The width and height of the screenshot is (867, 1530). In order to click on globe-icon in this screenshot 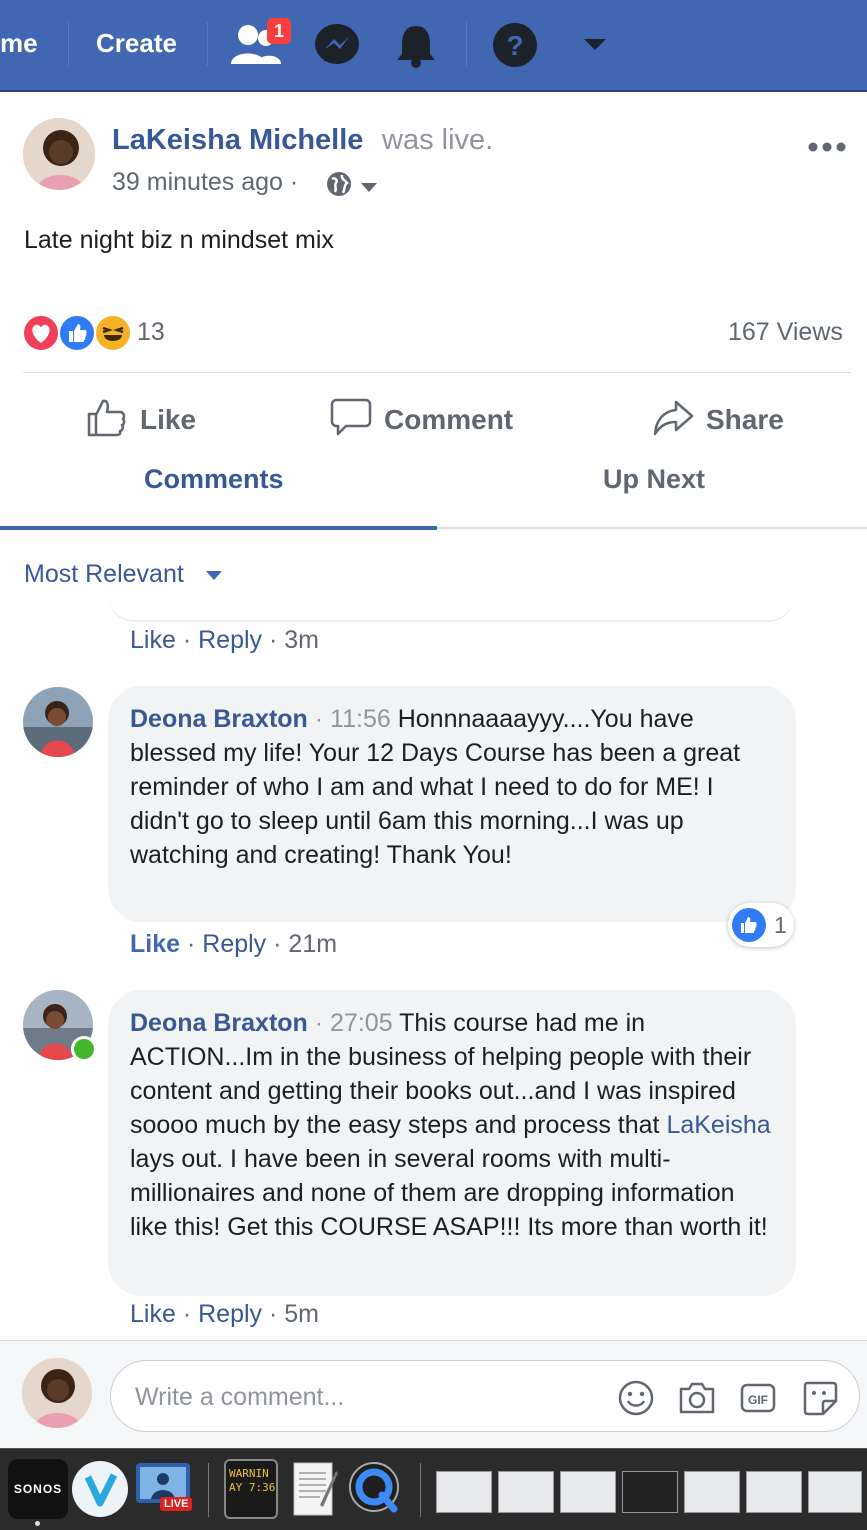, I will do `click(339, 186)`.